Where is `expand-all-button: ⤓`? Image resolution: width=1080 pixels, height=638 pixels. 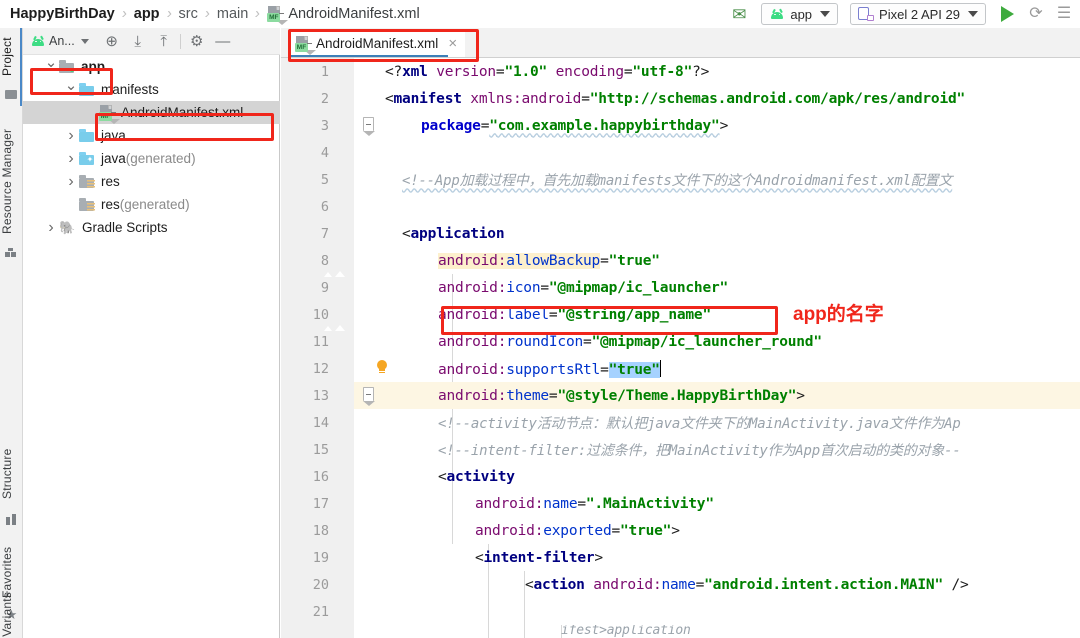 expand-all-button: ⤓ is located at coordinates (138, 41).